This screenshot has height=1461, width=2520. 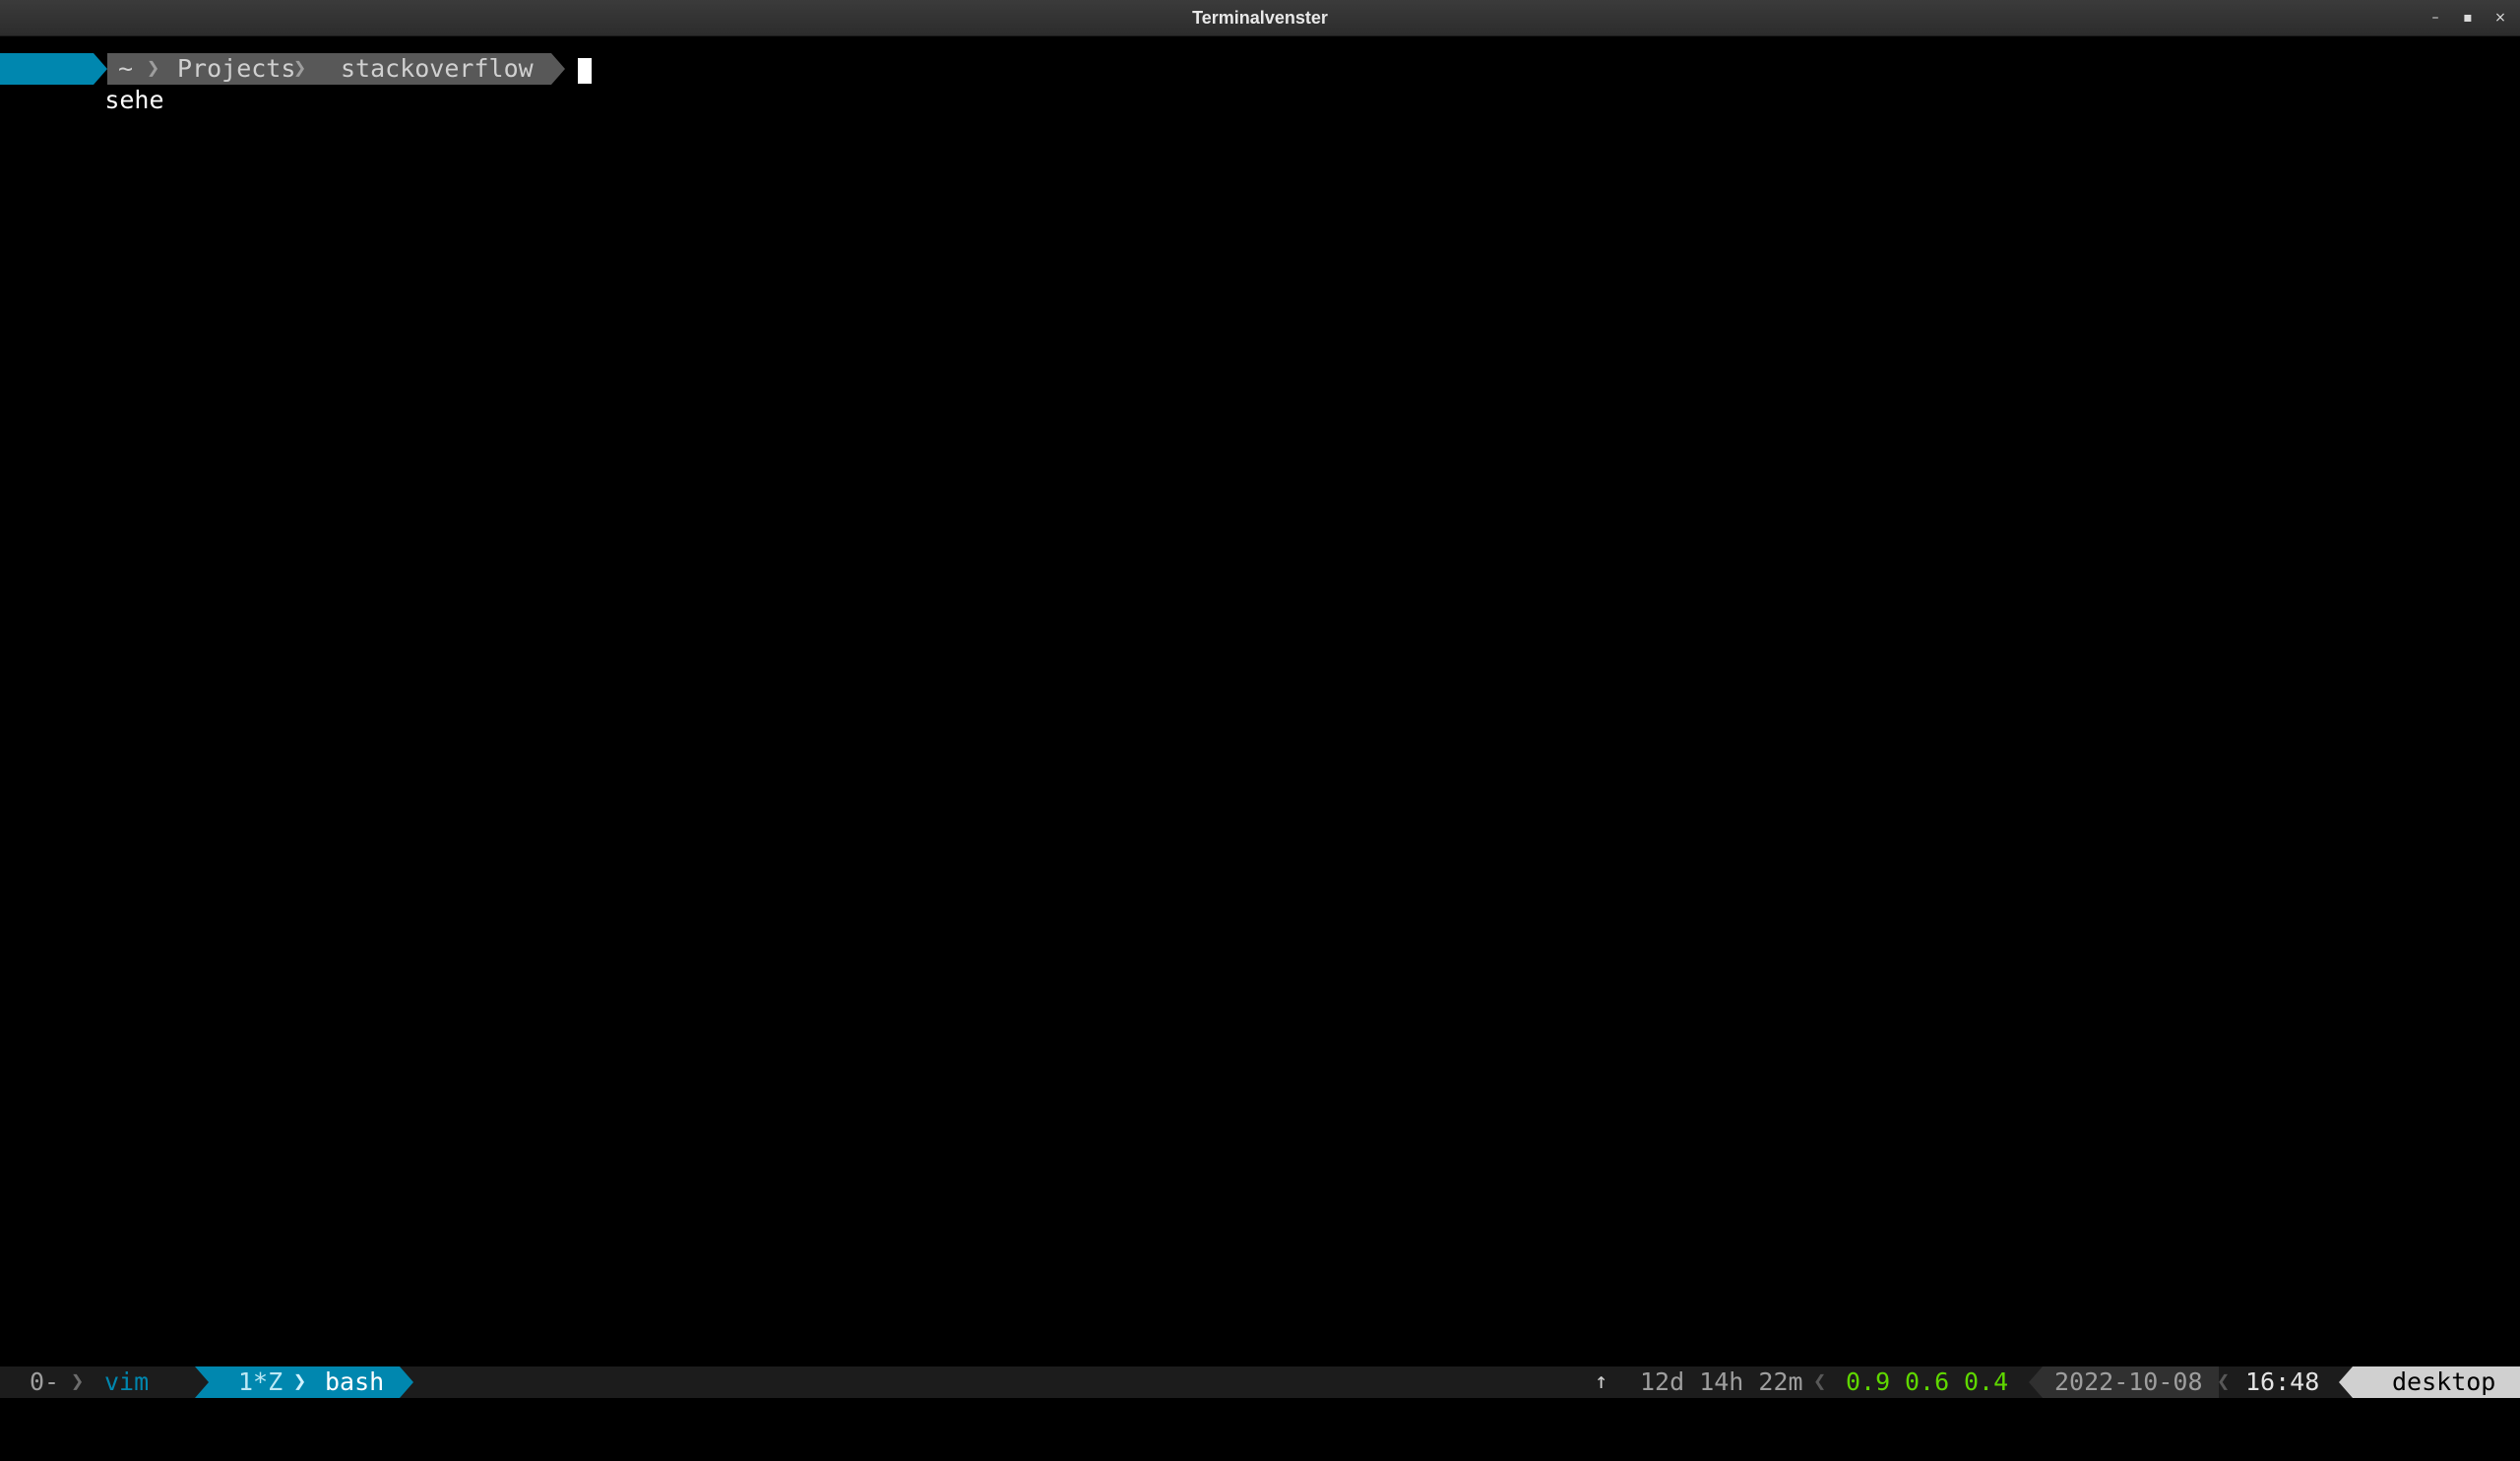 What do you see at coordinates (2500, 17) in the screenshot?
I see `close-button: ×` at bounding box center [2500, 17].